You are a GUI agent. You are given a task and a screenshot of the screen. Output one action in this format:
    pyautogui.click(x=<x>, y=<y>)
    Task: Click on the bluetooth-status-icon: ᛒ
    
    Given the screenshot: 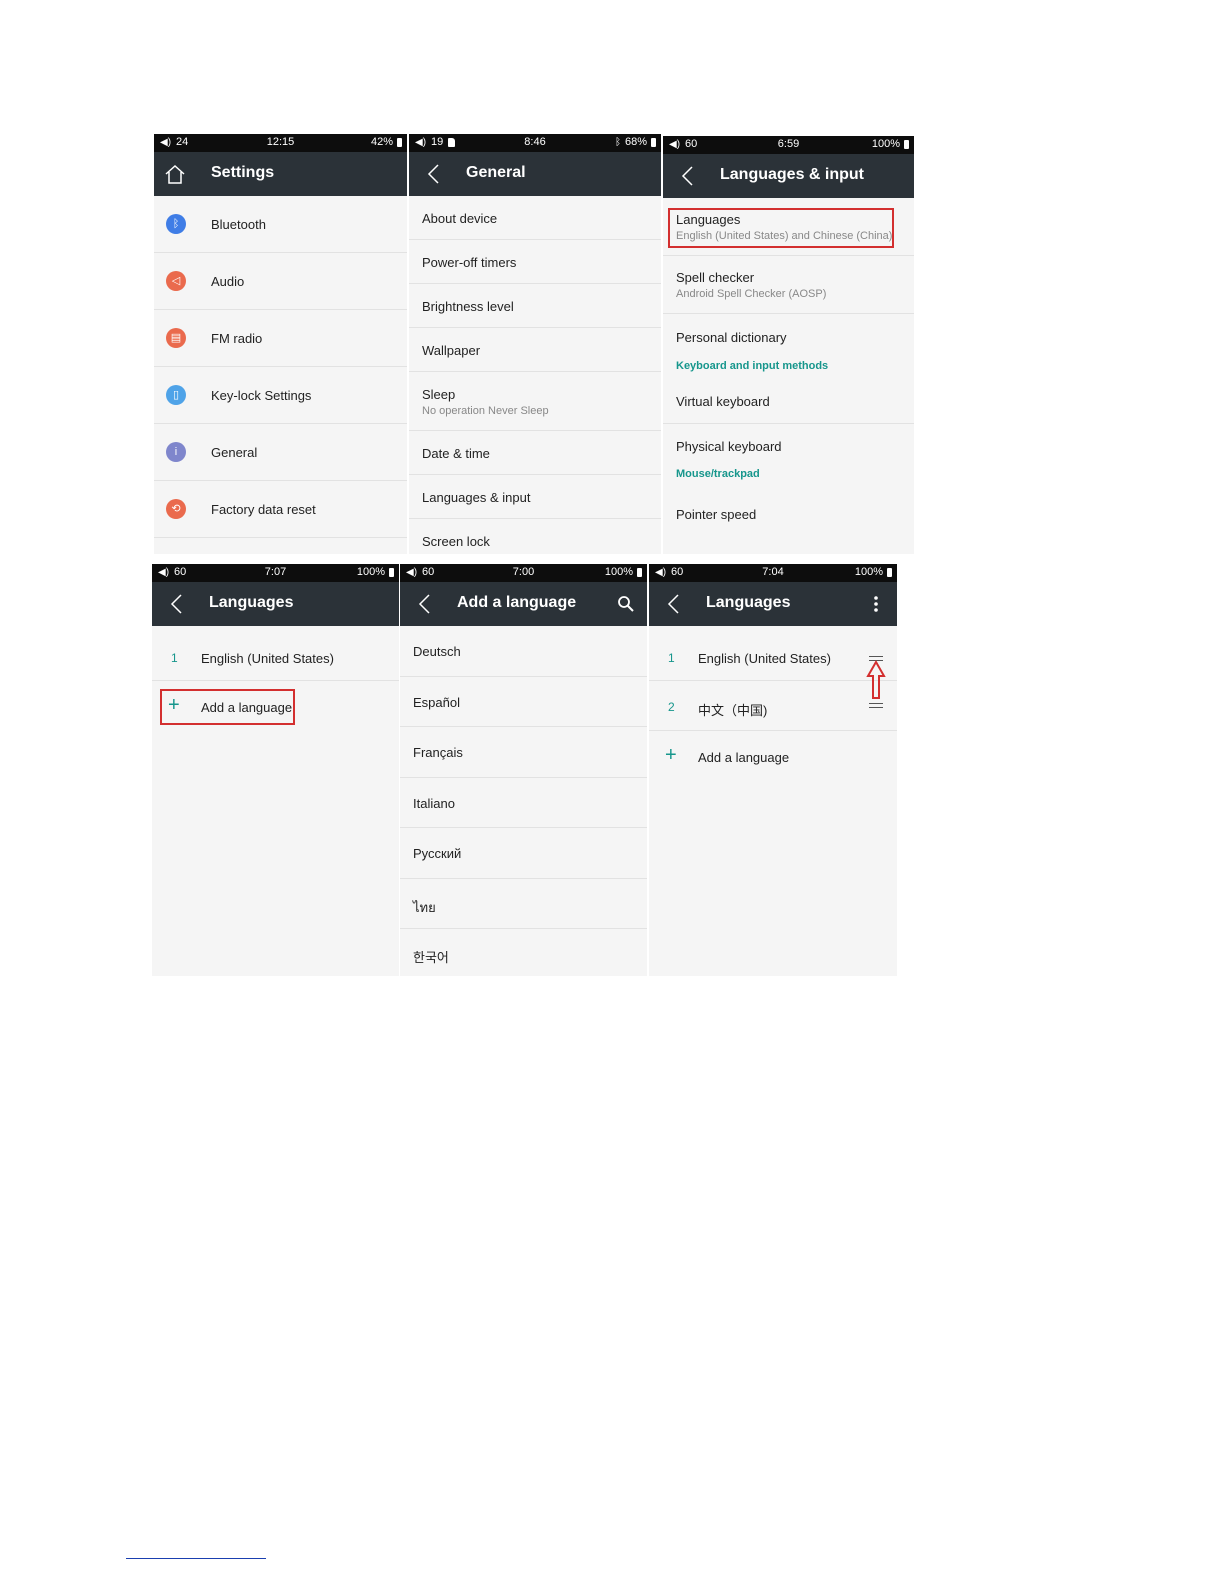 What is the action you would take?
    pyautogui.click(x=617, y=142)
    